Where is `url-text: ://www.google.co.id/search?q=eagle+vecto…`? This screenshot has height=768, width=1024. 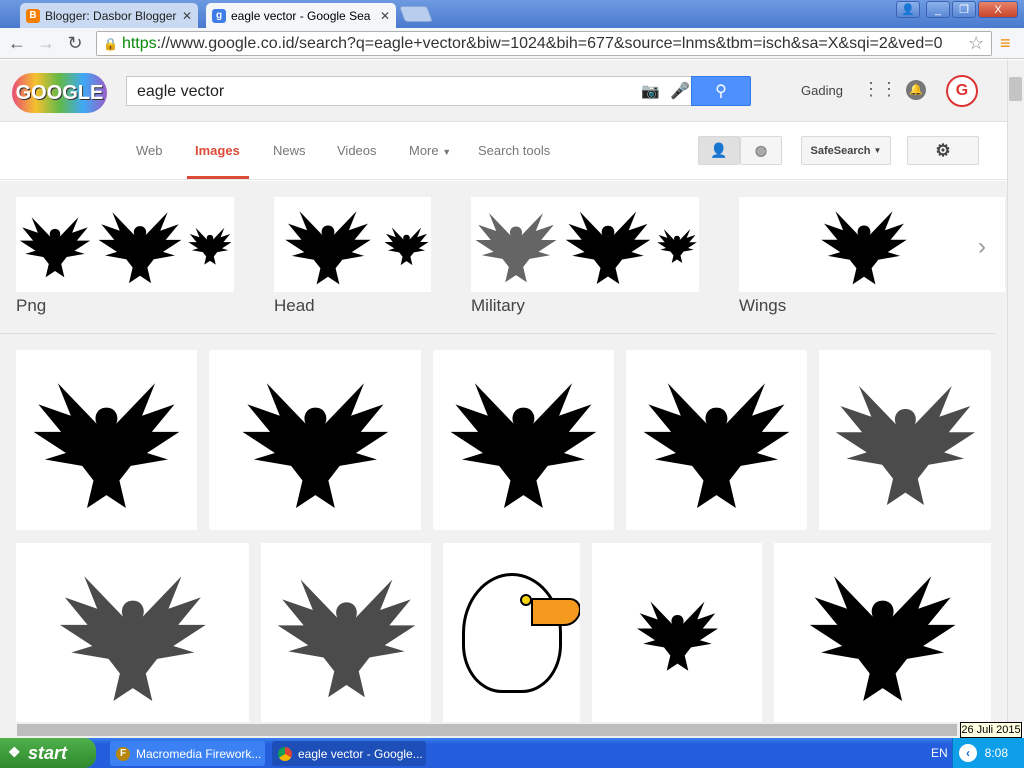
url-text: ://www.google.co.id/search?q=eagle+vecto… is located at coordinates (549, 43).